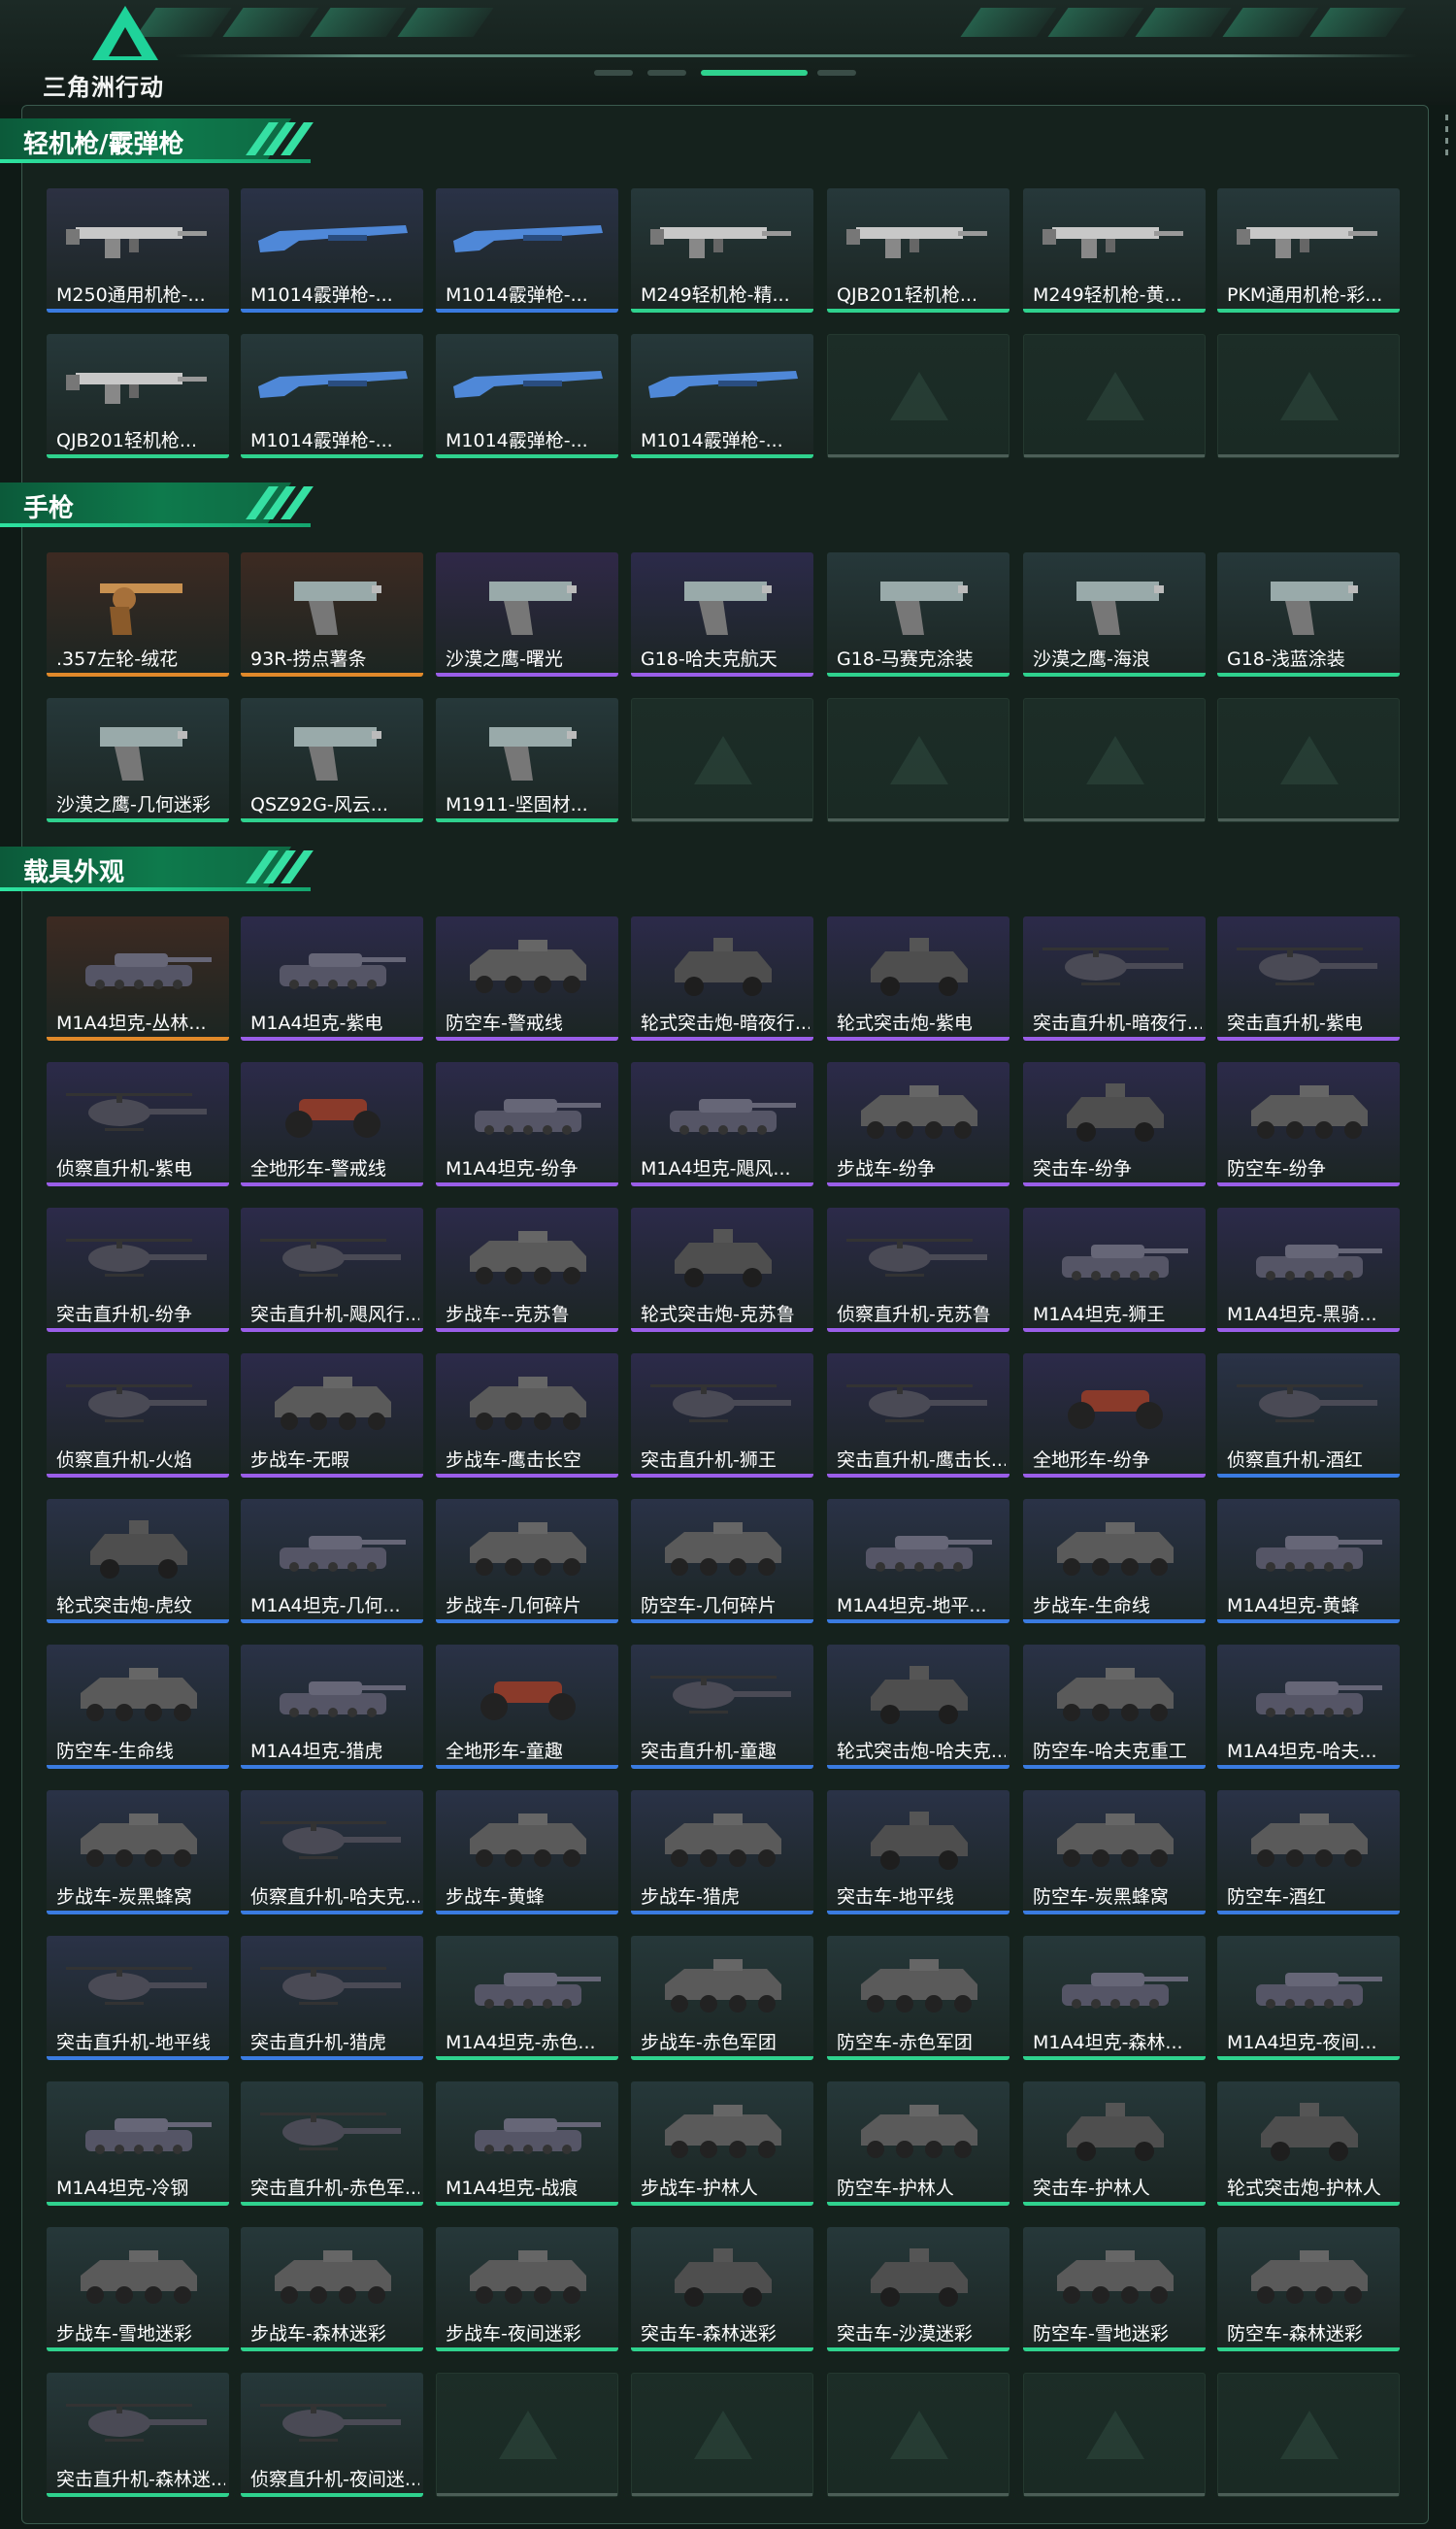 The height and width of the screenshot is (2529, 1456). Describe the element at coordinates (1308, 1124) in the screenshot. I see `item-card: 防空车-纷争` at that location.